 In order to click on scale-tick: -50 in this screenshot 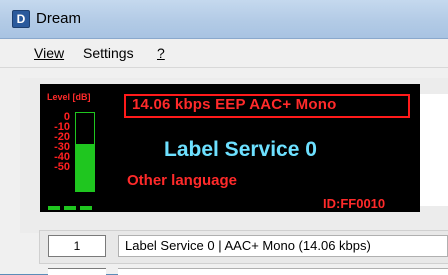, I will do `click(62, 167)`.